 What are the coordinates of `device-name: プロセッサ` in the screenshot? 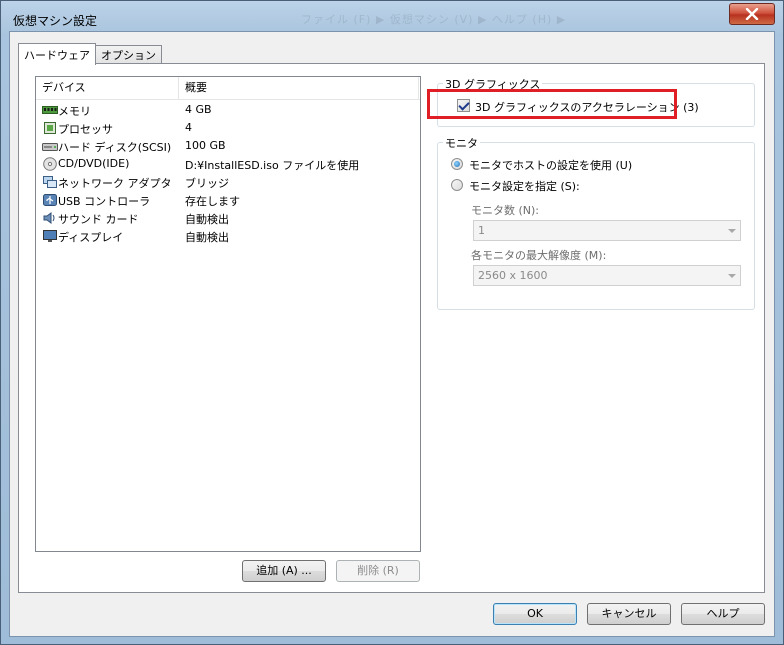 It's located at (85, 129).